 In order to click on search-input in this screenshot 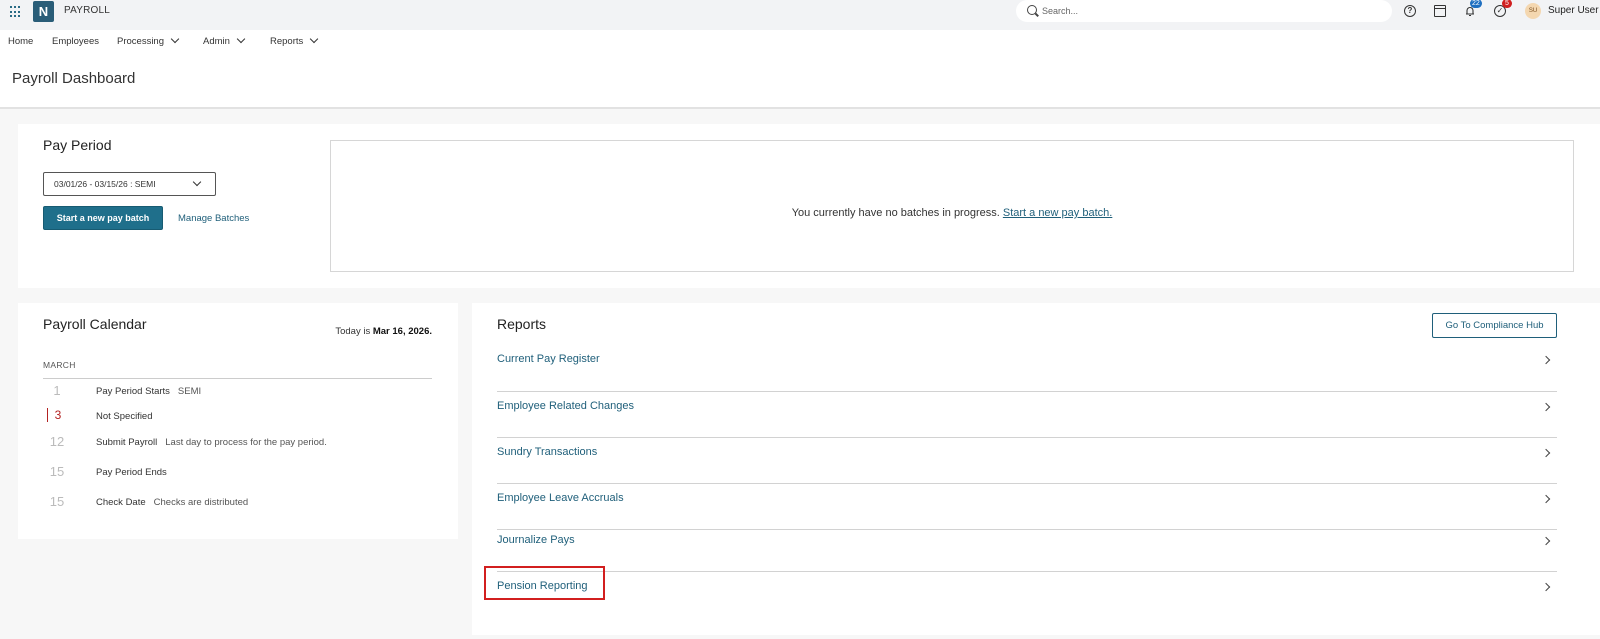, I will do `click(1207, 11)`.